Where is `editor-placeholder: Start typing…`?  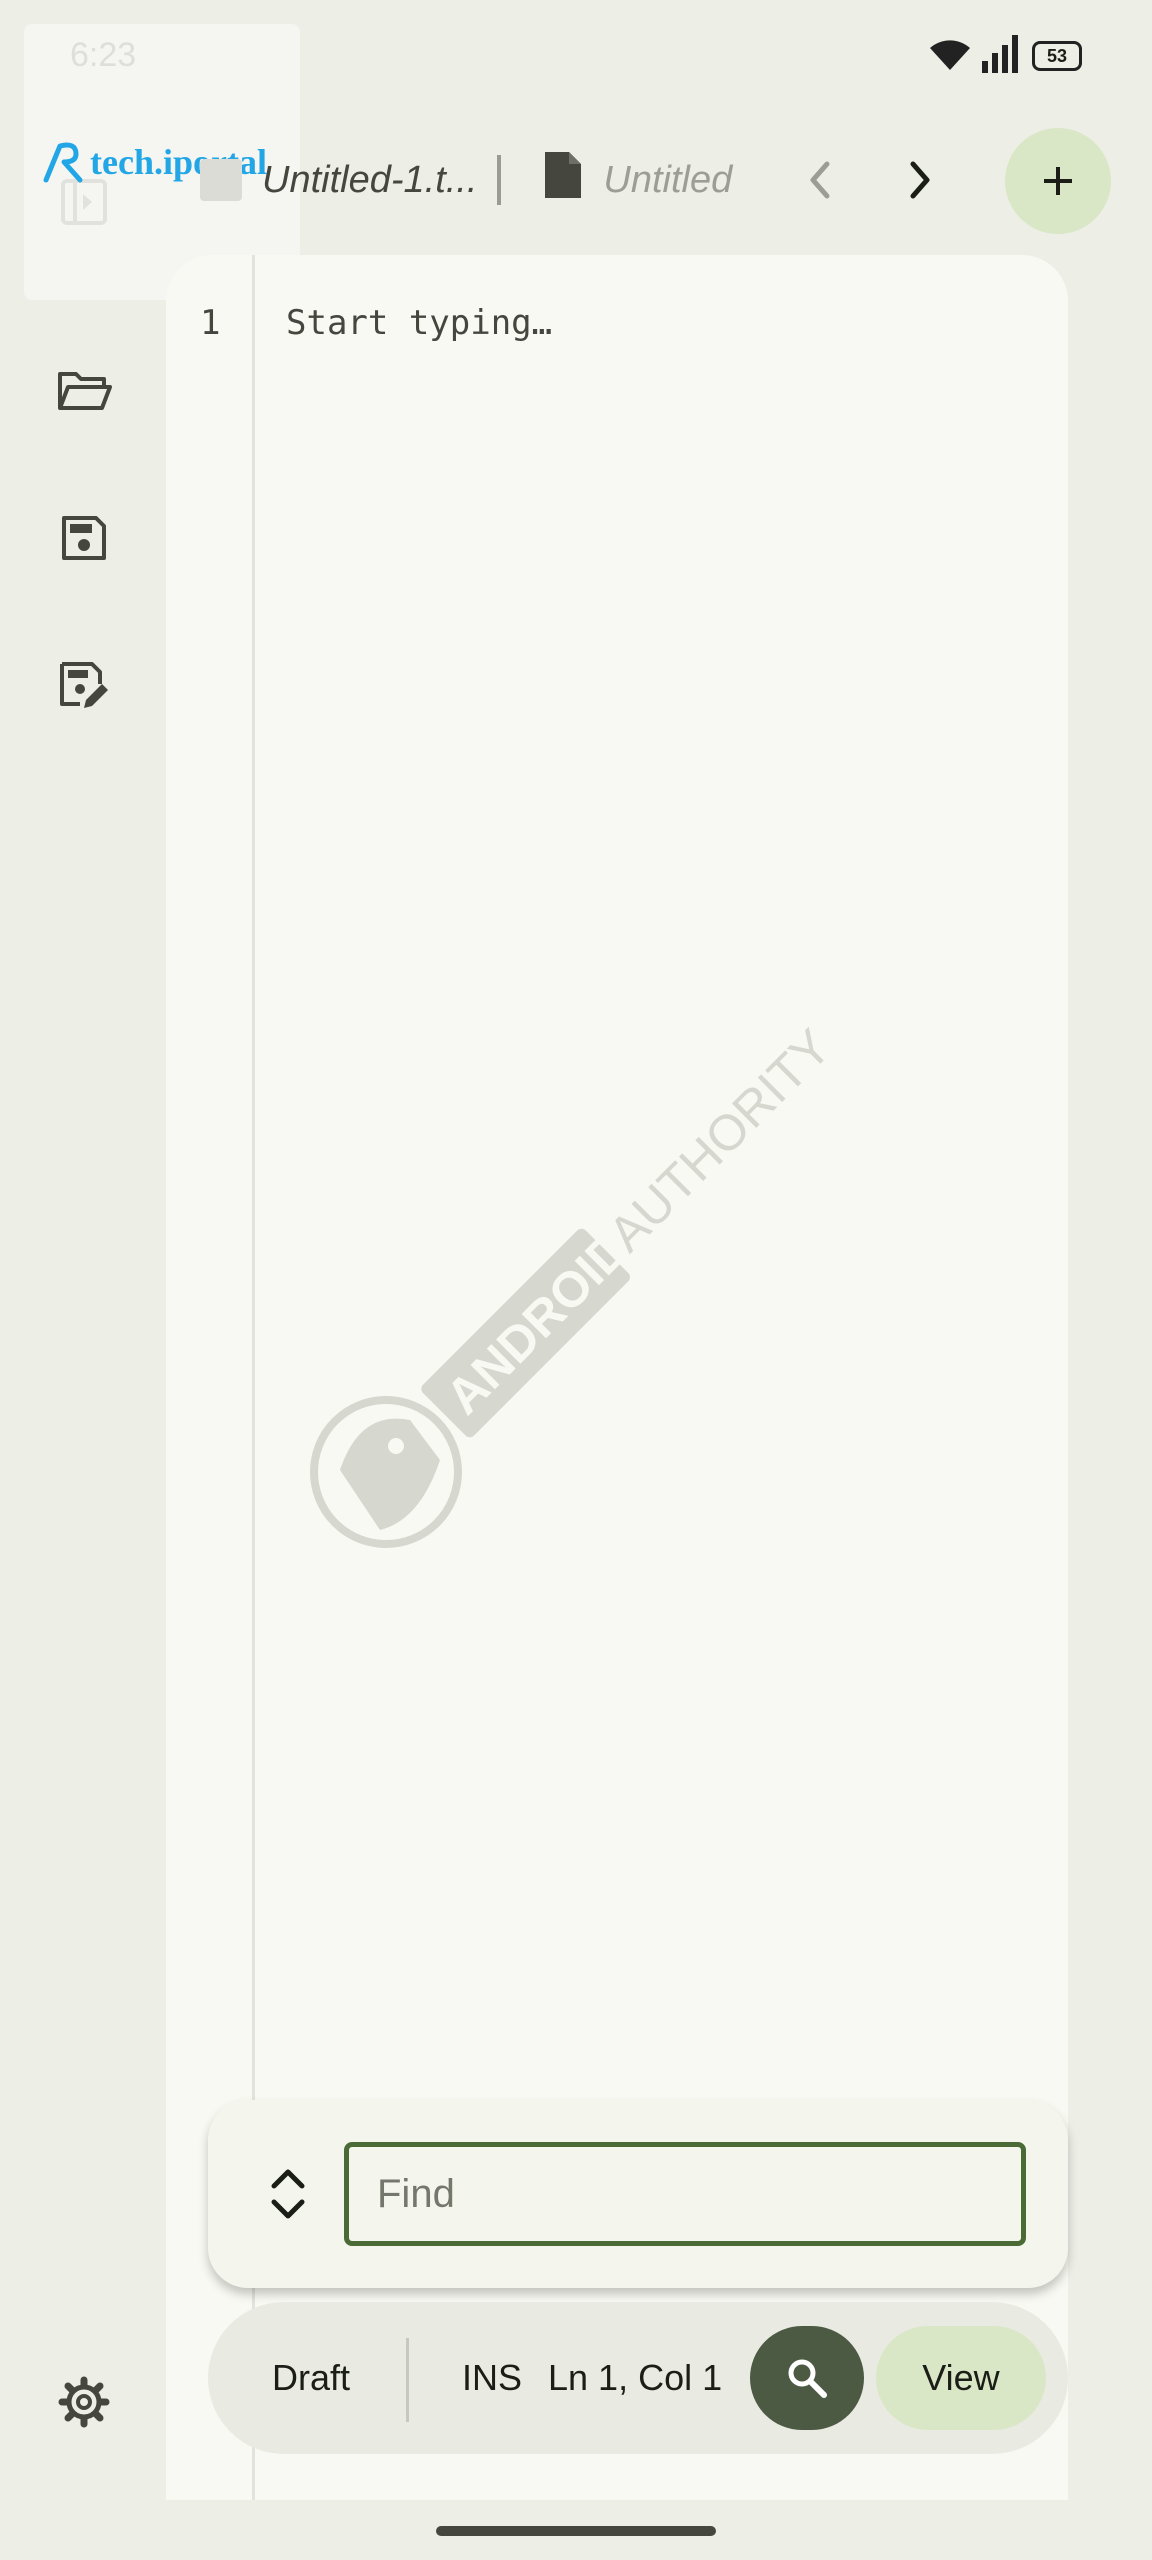 editor-placeholder: Start typing… is located at coordinates (419, 323).